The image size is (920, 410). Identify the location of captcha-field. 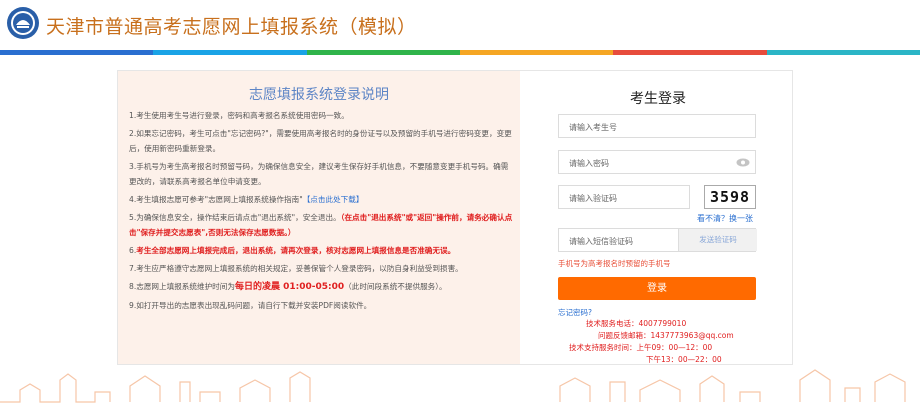
(624, 197).